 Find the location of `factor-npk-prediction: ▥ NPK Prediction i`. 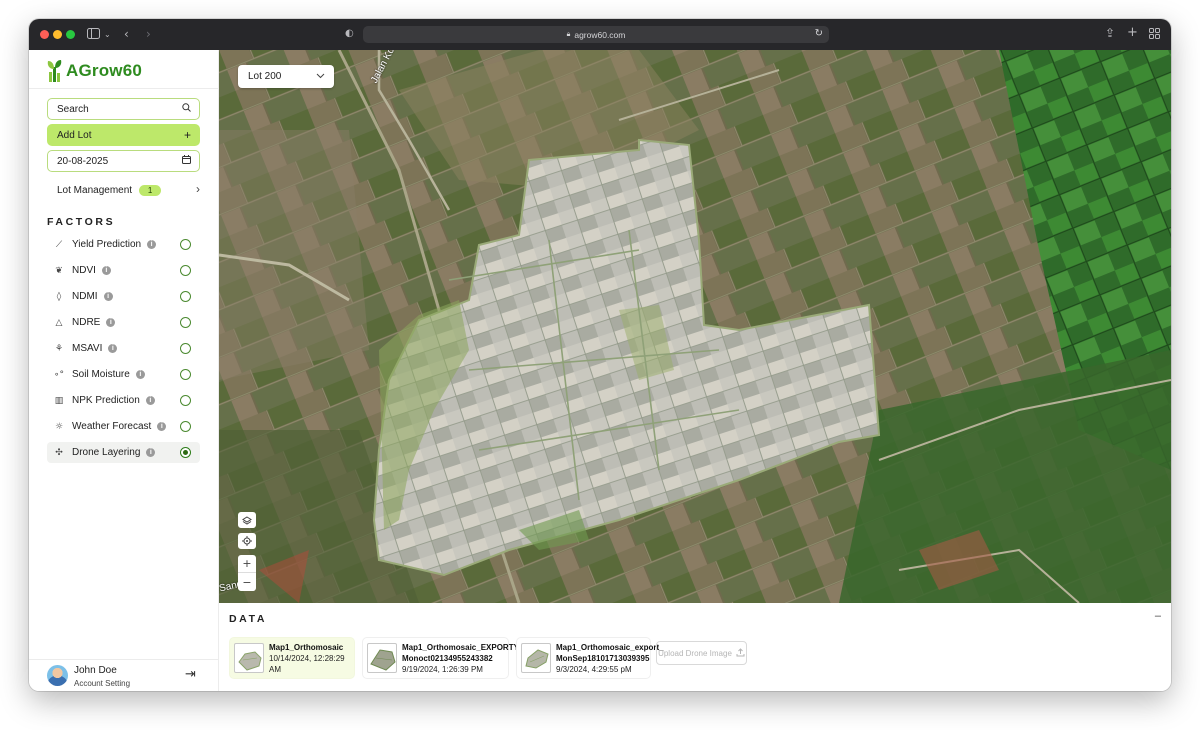

factor-npk-prediction: ▥ NPK Prediction i is located at coordinates (123, 400).